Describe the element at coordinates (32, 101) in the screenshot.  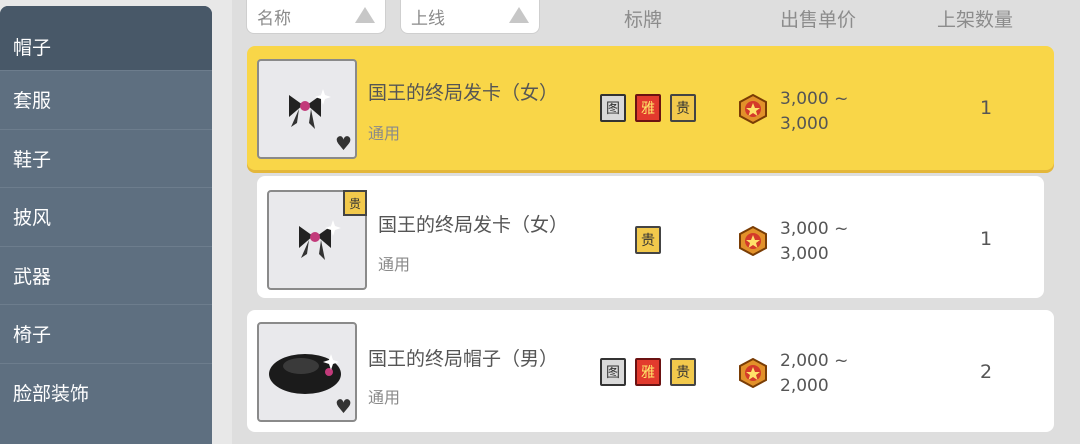
I see `sidebar-item-label: 套服` at that location.